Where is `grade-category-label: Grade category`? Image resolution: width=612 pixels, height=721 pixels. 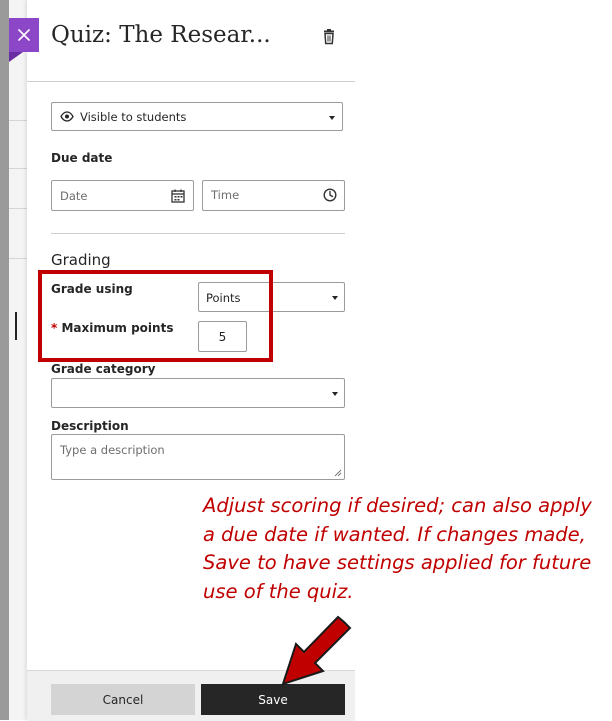
grade-category-label: Grade category is located at coordinates (103, 369).